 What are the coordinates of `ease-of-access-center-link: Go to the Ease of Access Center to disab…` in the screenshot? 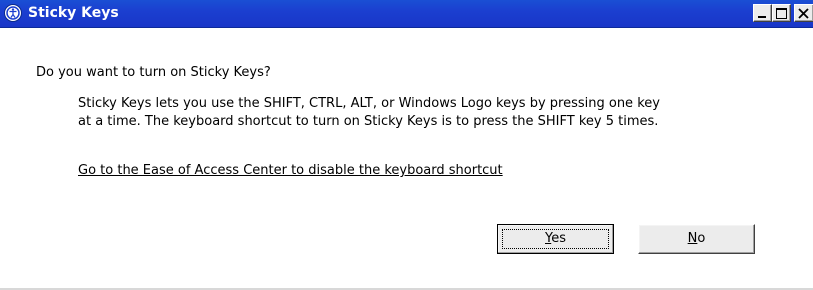 It's located at (290, 170).